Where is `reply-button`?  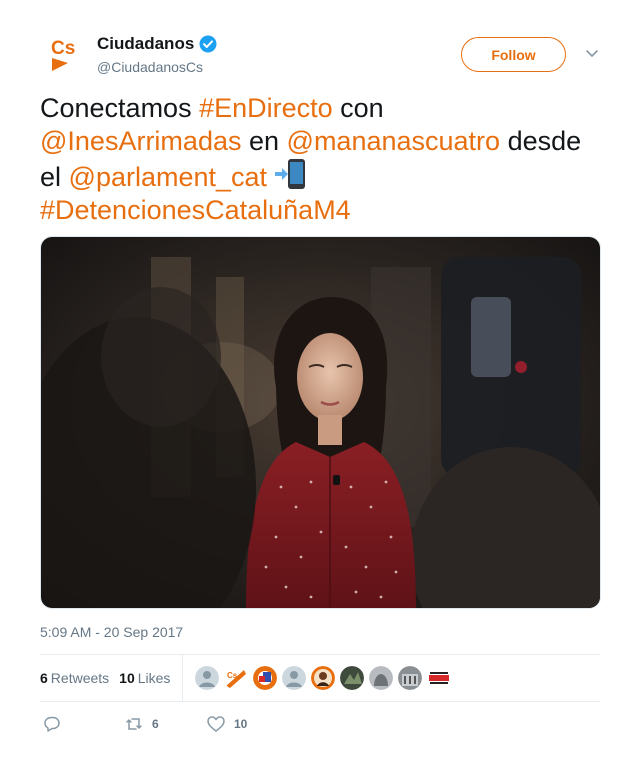 reply-button is located at coordinates (83, 724).